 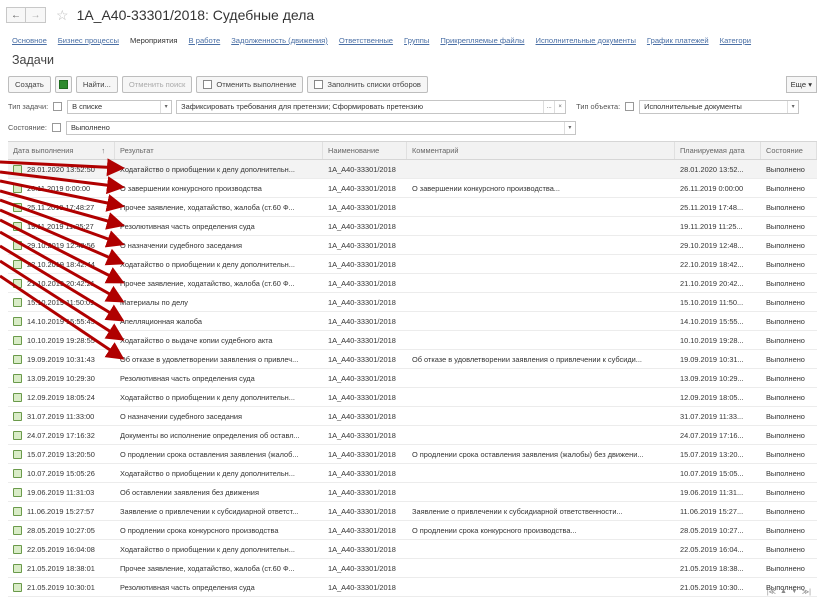 I want to click on fill-lists-button: Заполнить списки отборов, so click(x=367, y=84).